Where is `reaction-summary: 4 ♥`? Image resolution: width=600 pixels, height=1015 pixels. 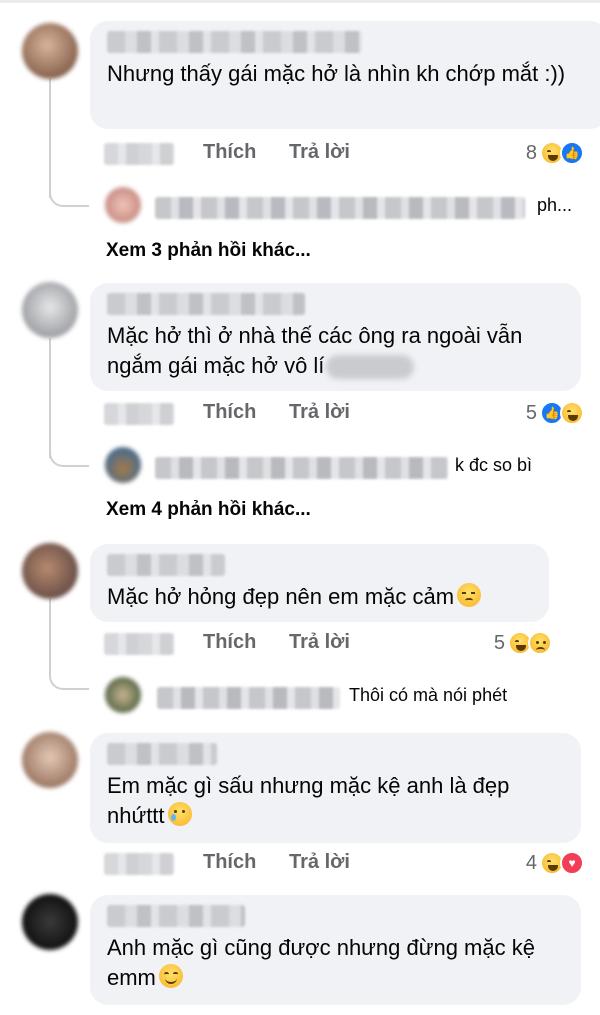
reaction-summary: 4 ♥ is located at coordinates (555, 863).